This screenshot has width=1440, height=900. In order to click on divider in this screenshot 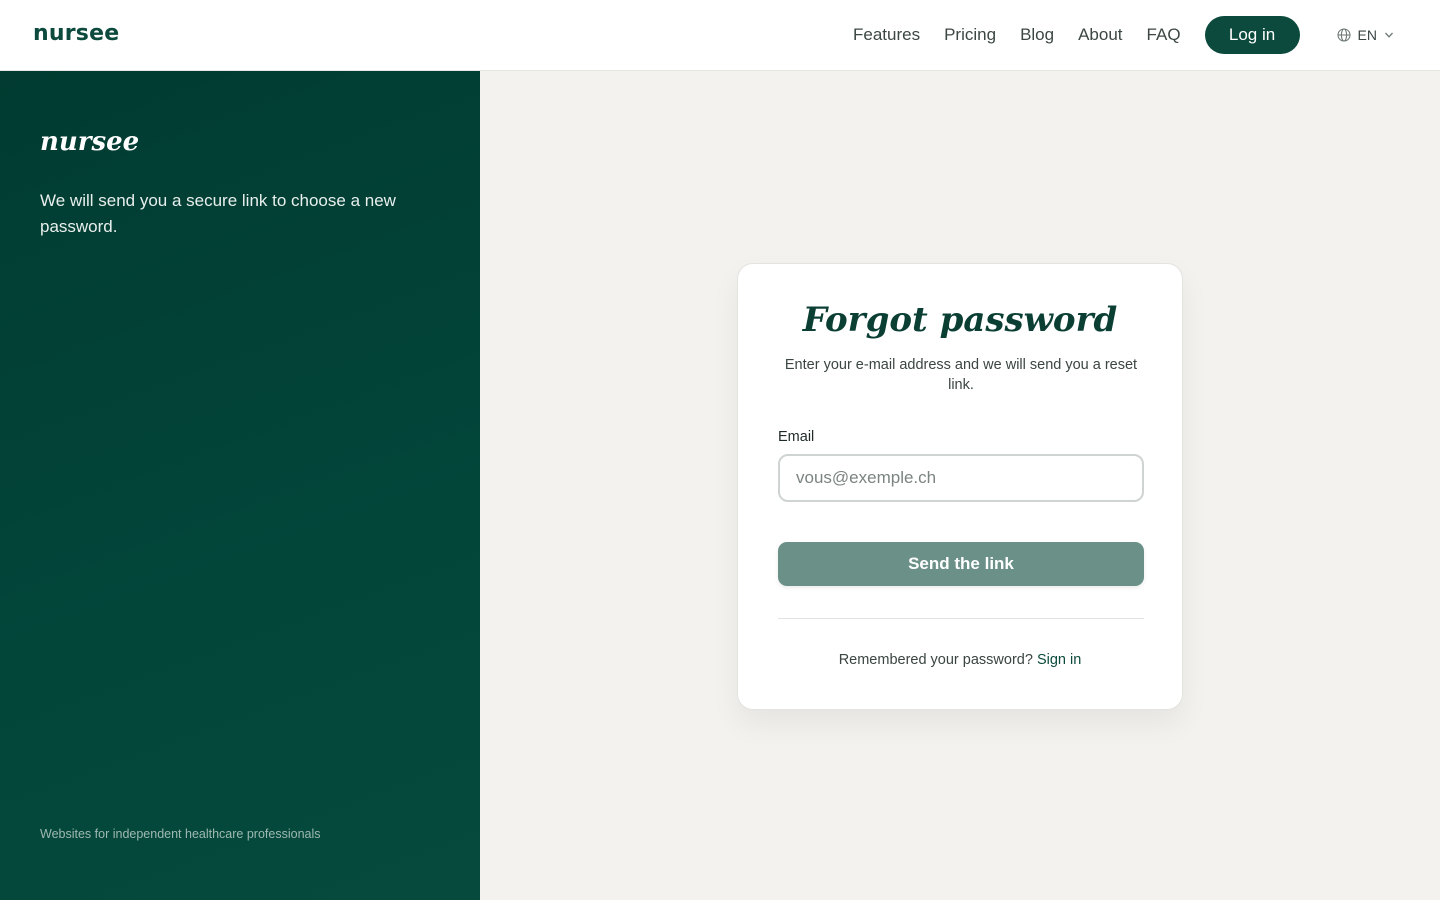, I will do `click(961, 618)`.